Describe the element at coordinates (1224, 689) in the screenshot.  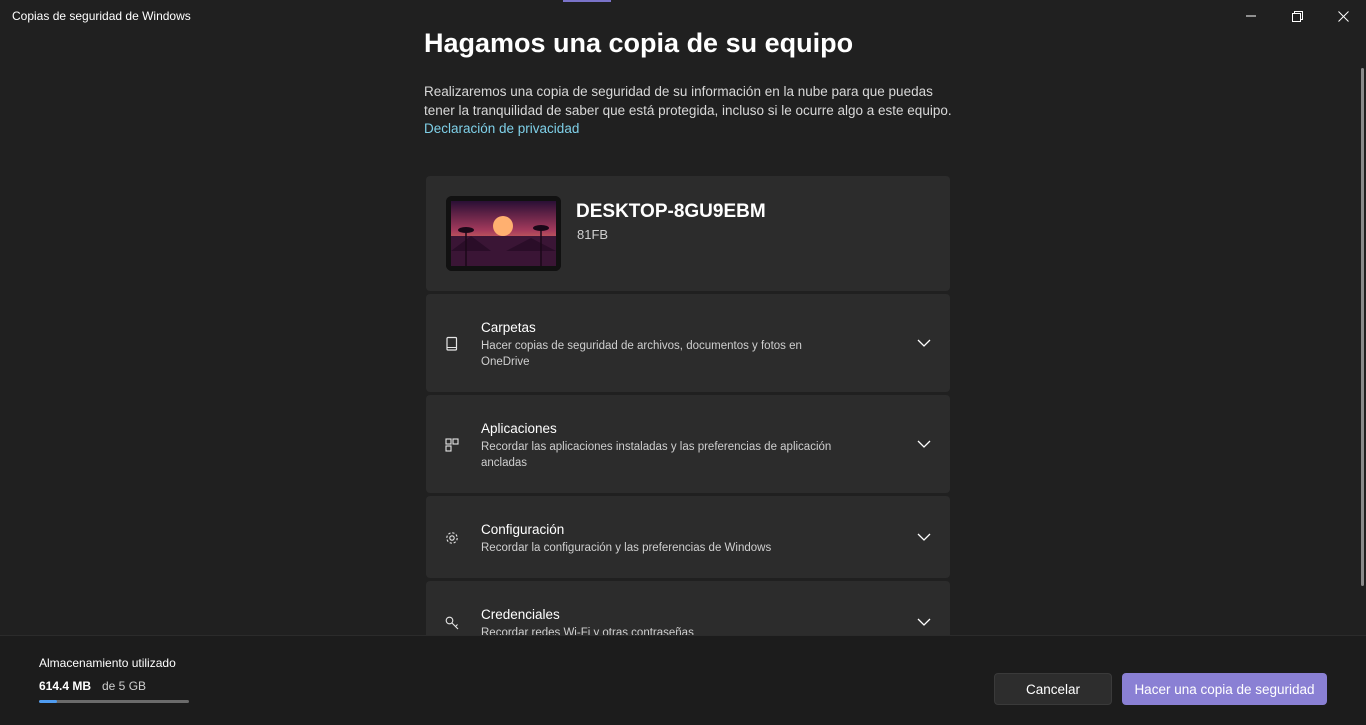
I see `backup-button: Hacer una copia de seguridad` at that location.